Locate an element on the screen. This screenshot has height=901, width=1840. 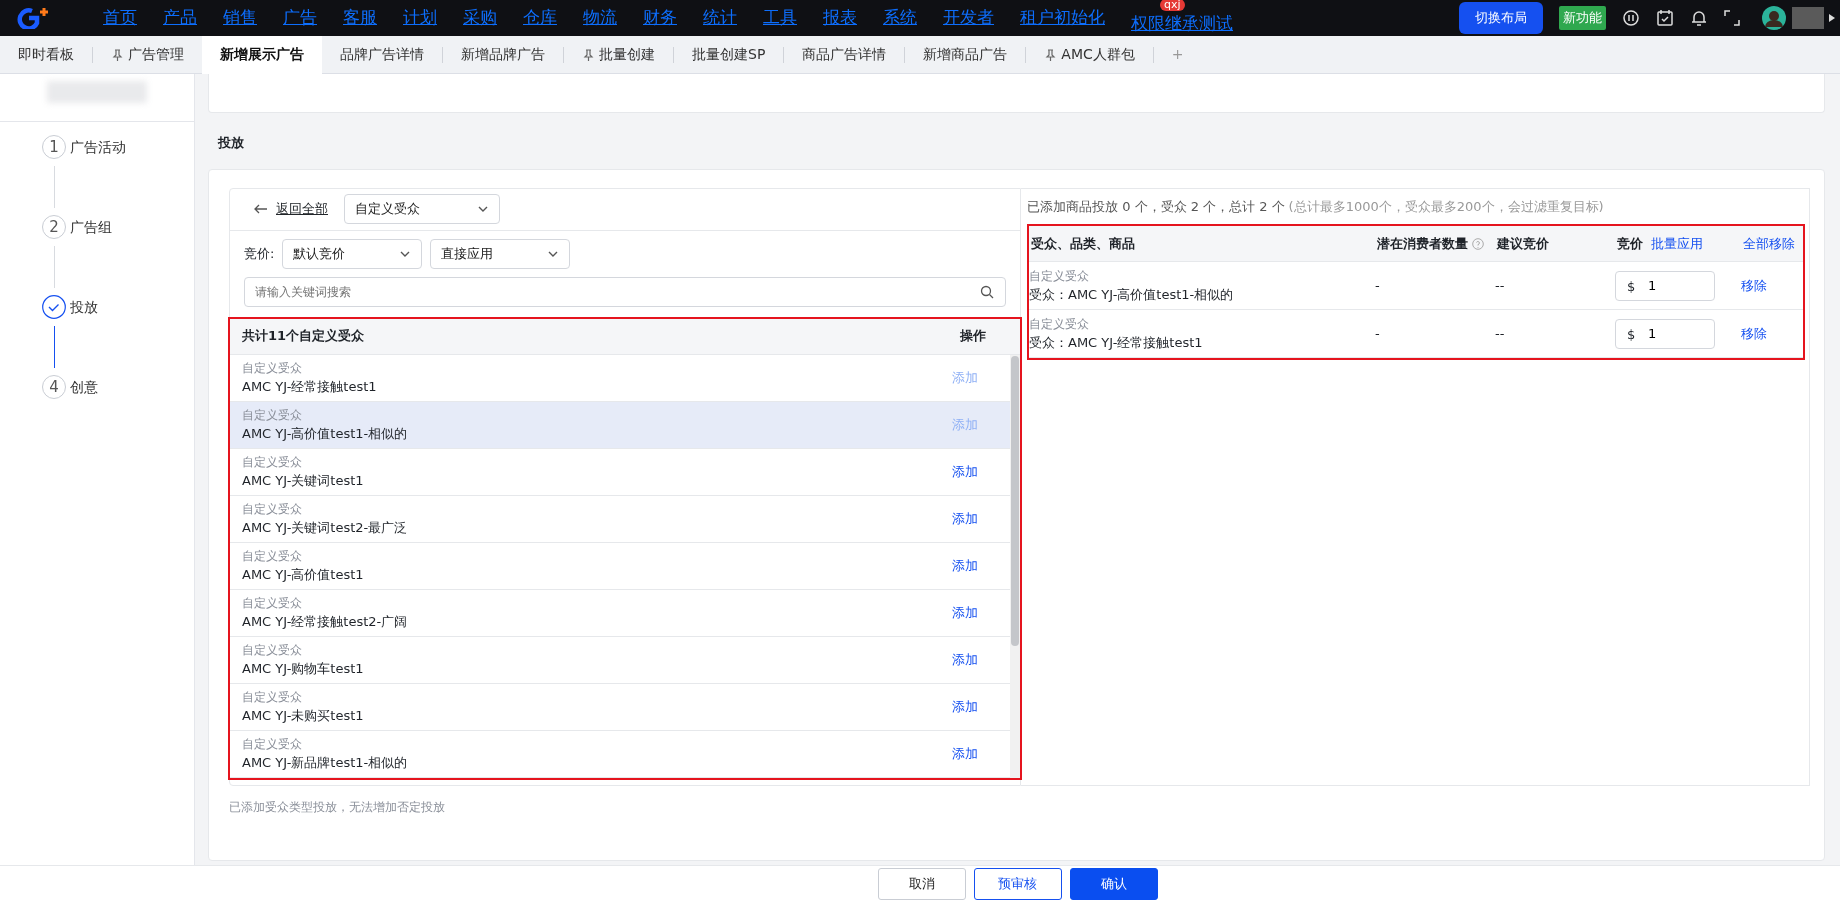
back-link: 返回全部 is located at coordinates (291, 209).